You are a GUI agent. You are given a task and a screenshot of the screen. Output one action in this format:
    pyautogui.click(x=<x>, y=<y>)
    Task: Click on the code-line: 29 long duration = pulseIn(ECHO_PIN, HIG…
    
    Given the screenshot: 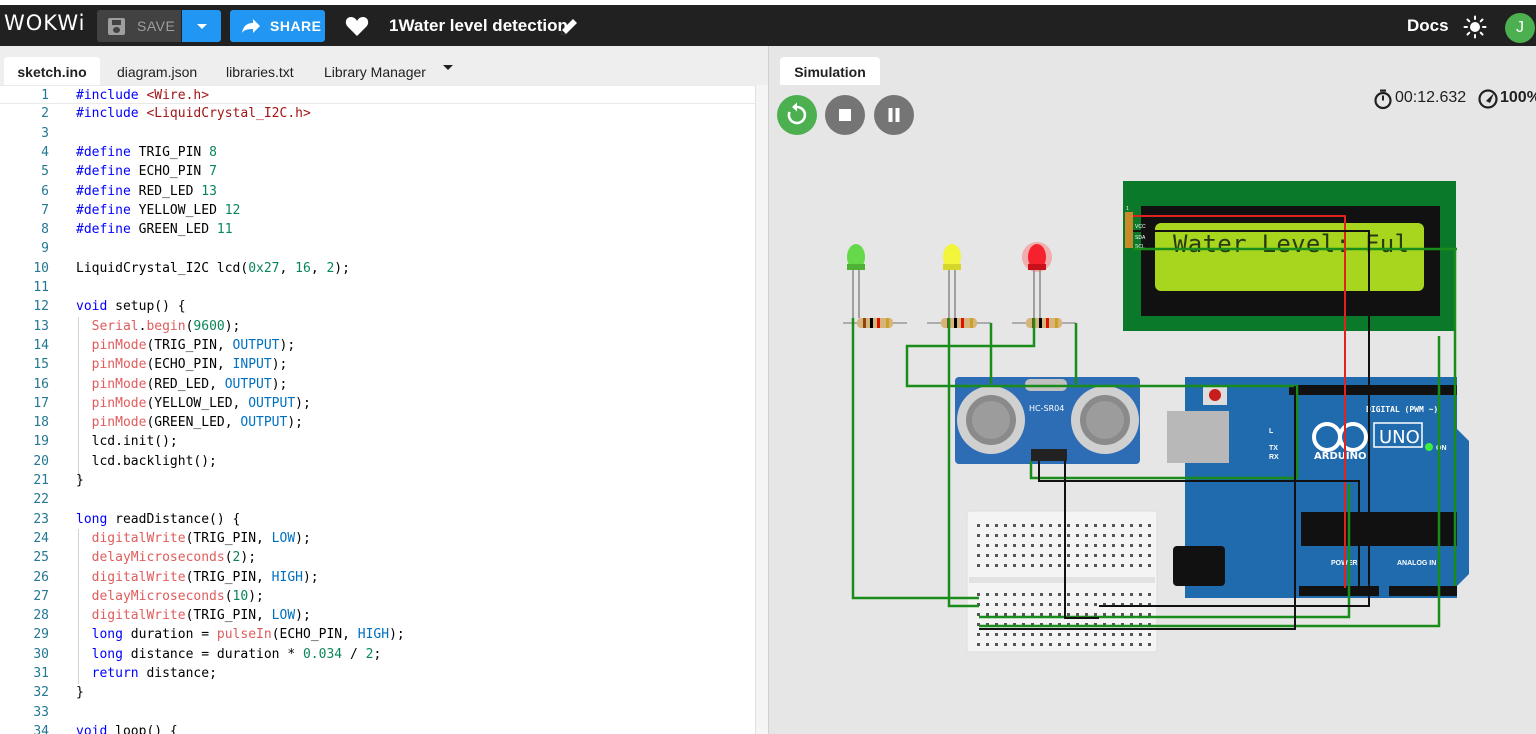 What is the action you would take?
    pyautogui.click(x=377, y=634)
    